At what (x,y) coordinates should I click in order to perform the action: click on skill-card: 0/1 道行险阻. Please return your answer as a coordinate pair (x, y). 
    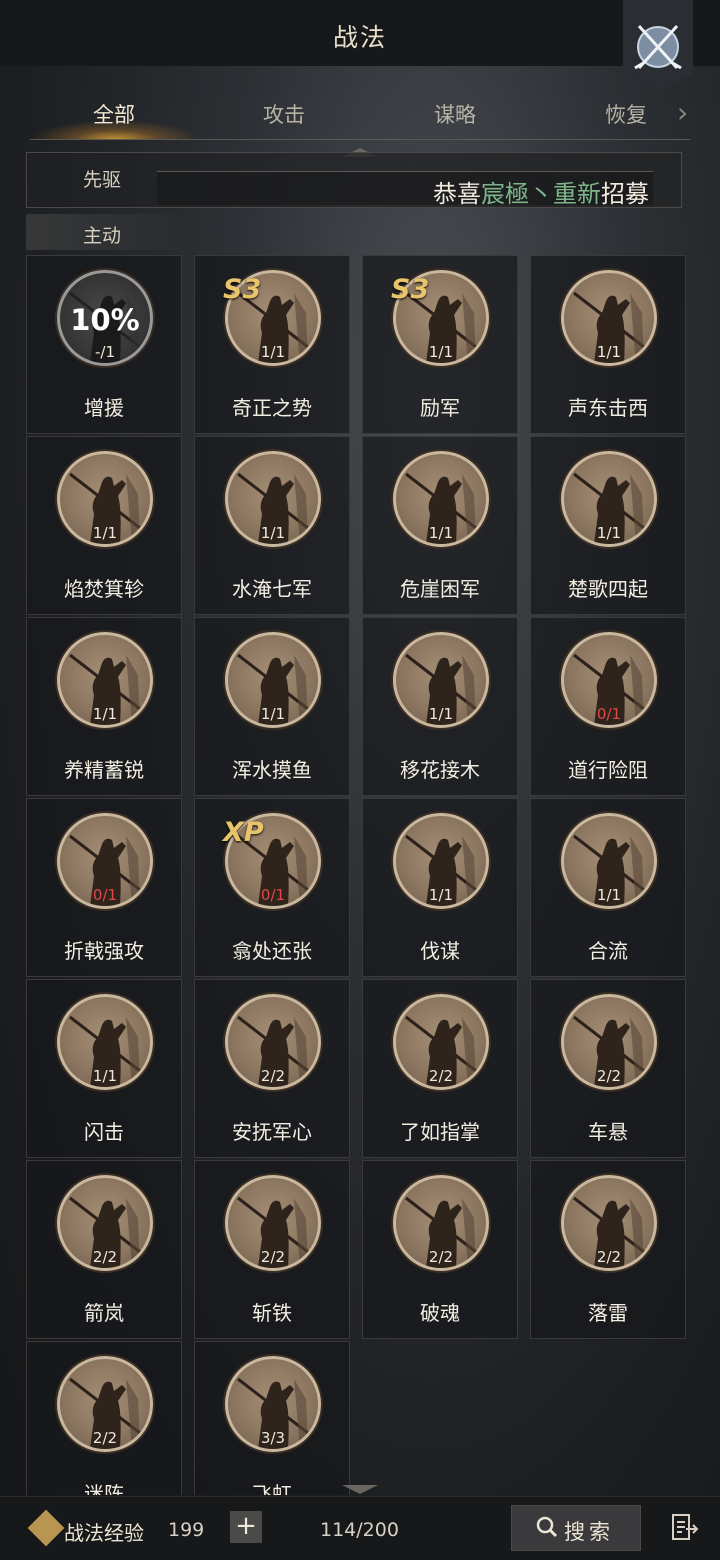
    Looking at the image, I should click on (608, 706).